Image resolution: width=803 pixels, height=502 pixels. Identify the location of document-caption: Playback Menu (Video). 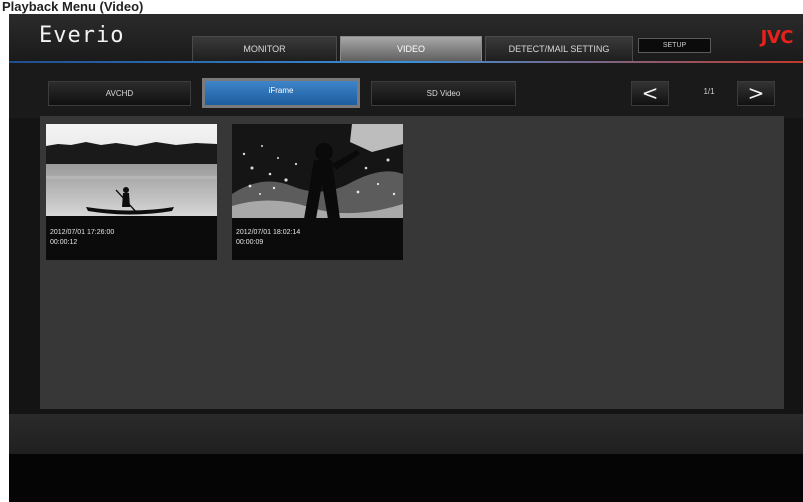
(401, 7).